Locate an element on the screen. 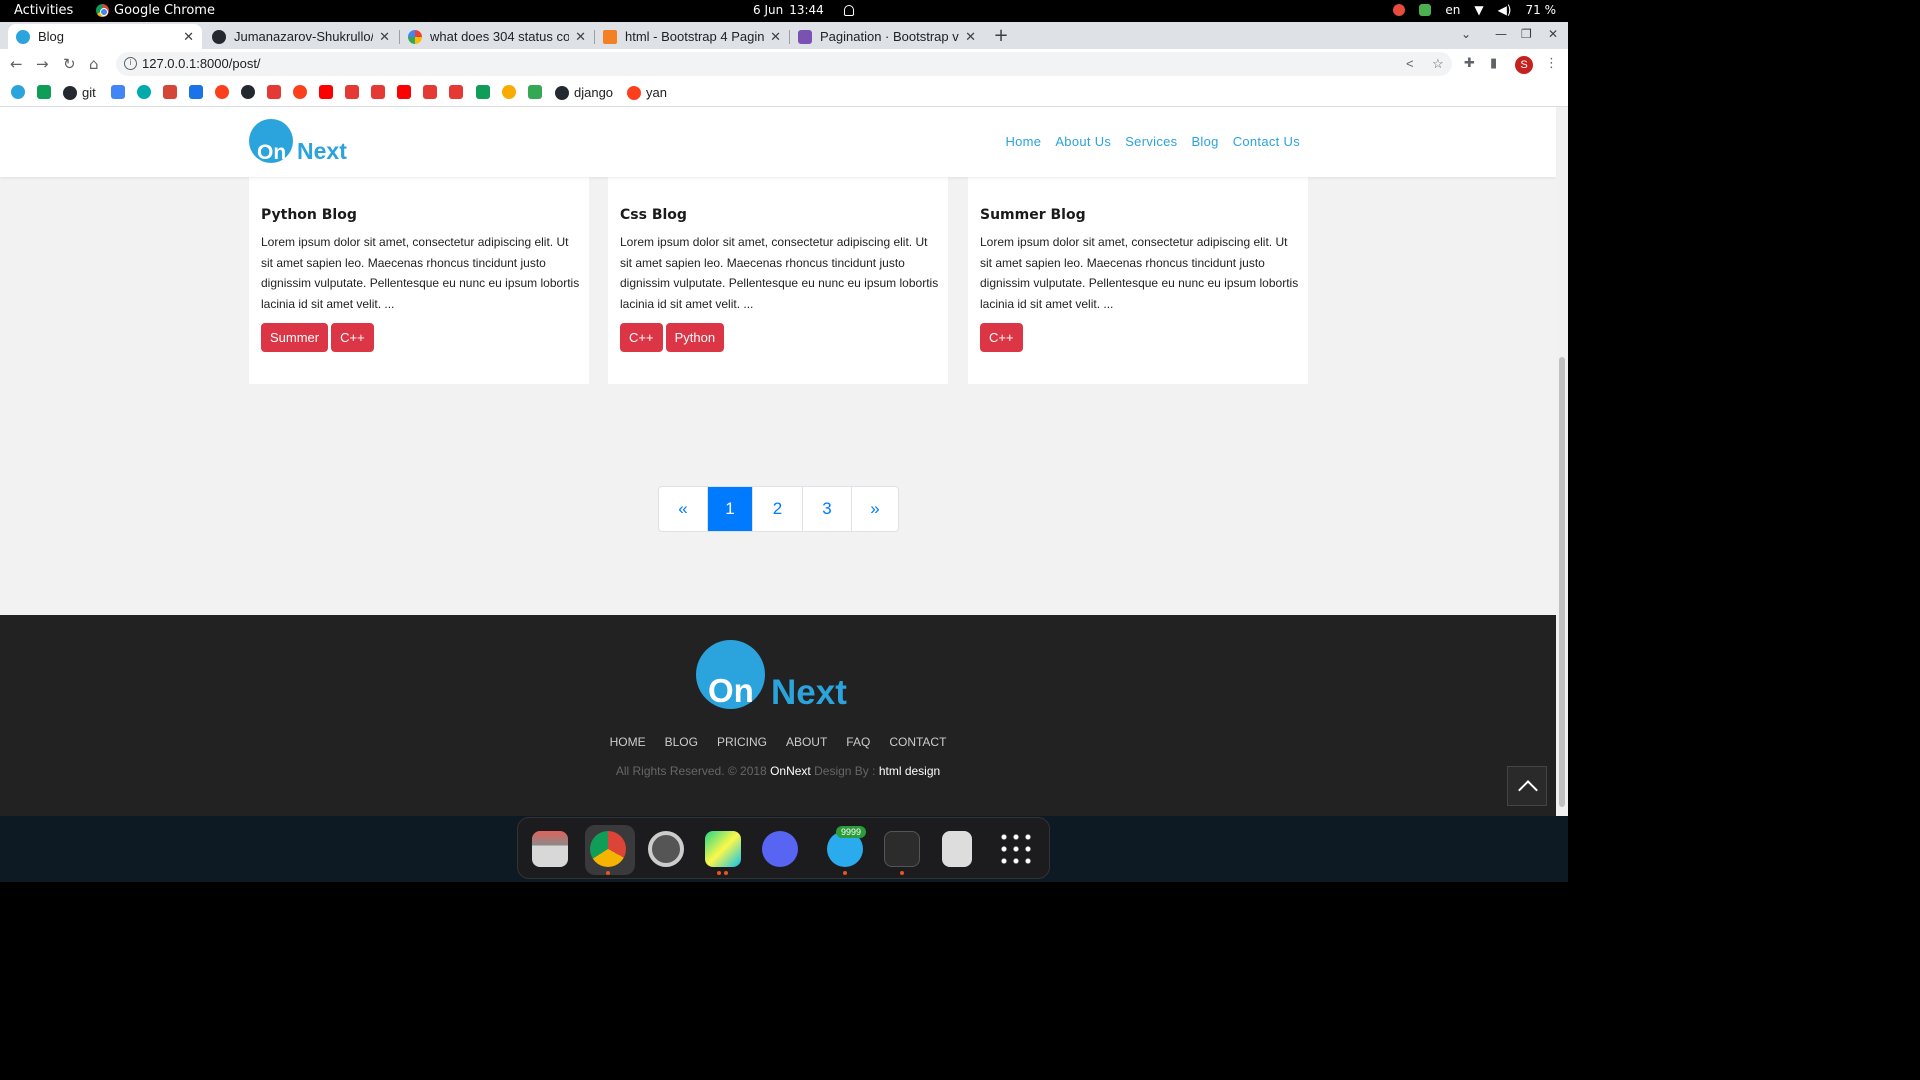 This screenshot has width=1920, height=1080. pycharm-icon is located at coordinates (723, 849).